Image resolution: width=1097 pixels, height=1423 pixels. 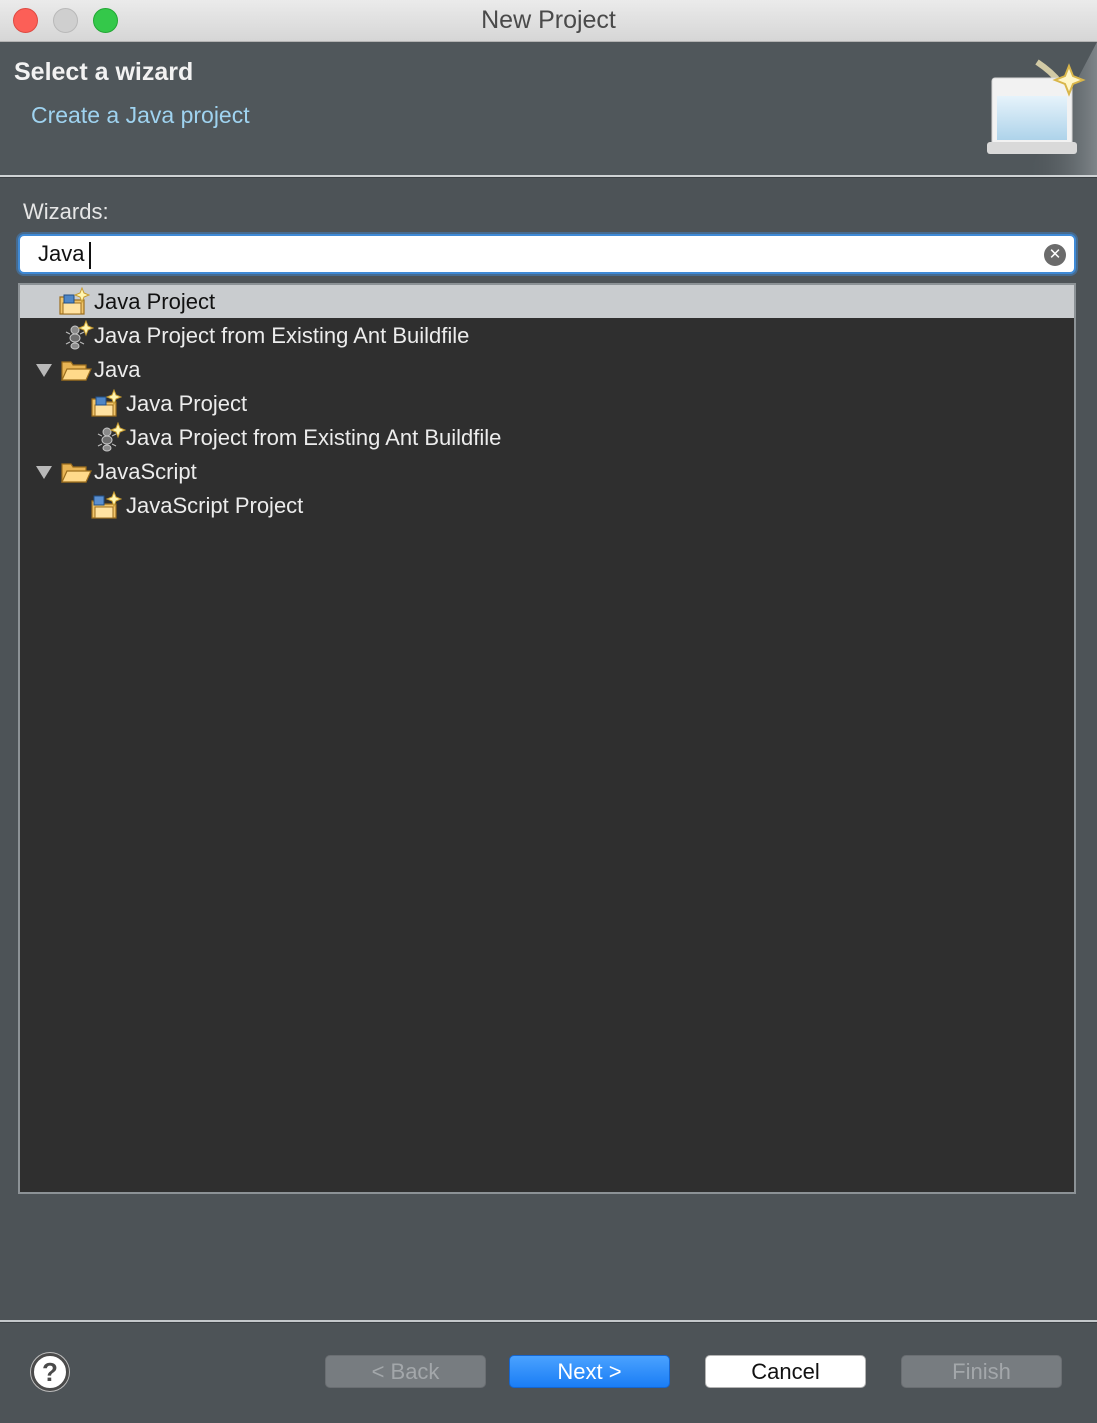 What do you see at coordinates (547, 369) in the screenshot?
I see `tree-item-java-category: Java` at bounding box center [547, 369].